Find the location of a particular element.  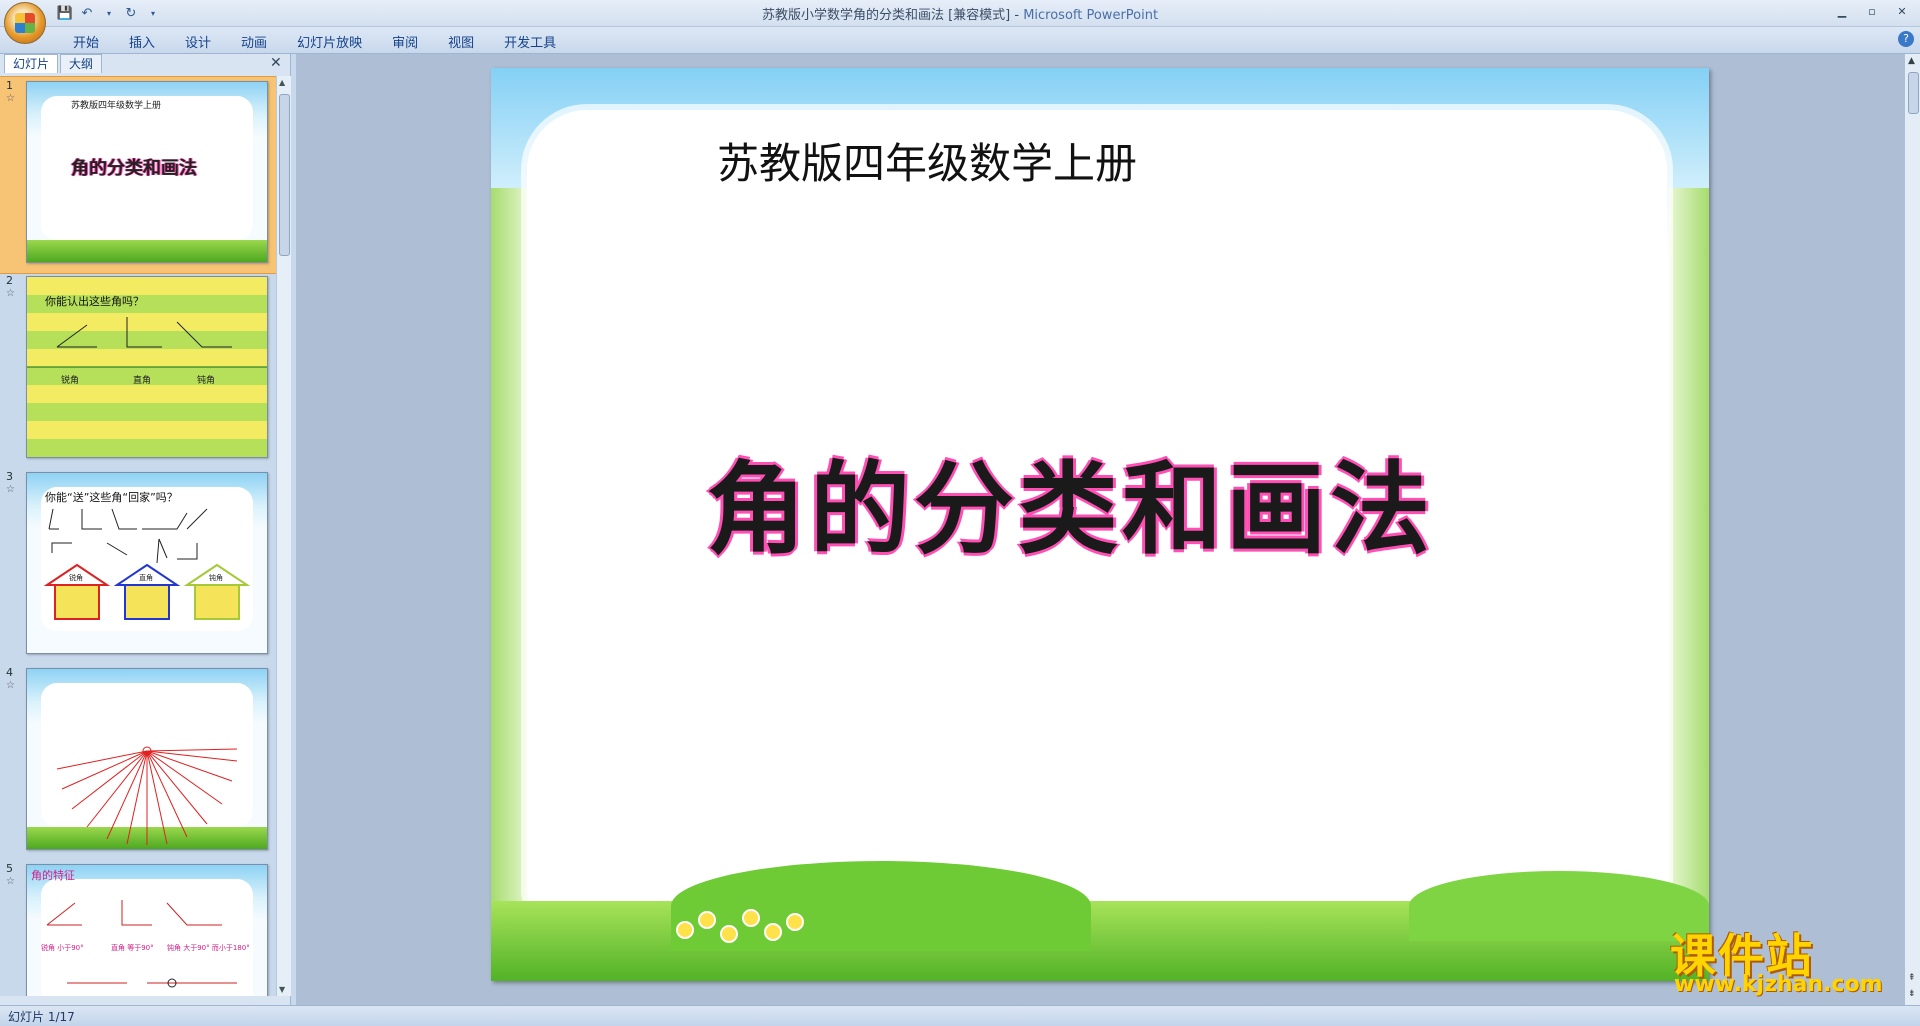

slide-number: 3 is located at coordinates (9, 476).